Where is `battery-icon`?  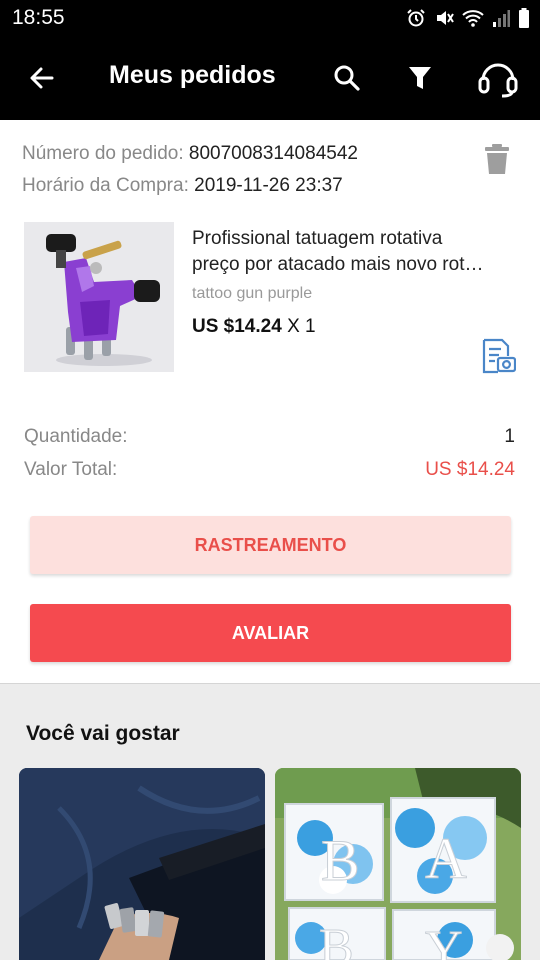
battery-icon is located at coordinates (524, 18).